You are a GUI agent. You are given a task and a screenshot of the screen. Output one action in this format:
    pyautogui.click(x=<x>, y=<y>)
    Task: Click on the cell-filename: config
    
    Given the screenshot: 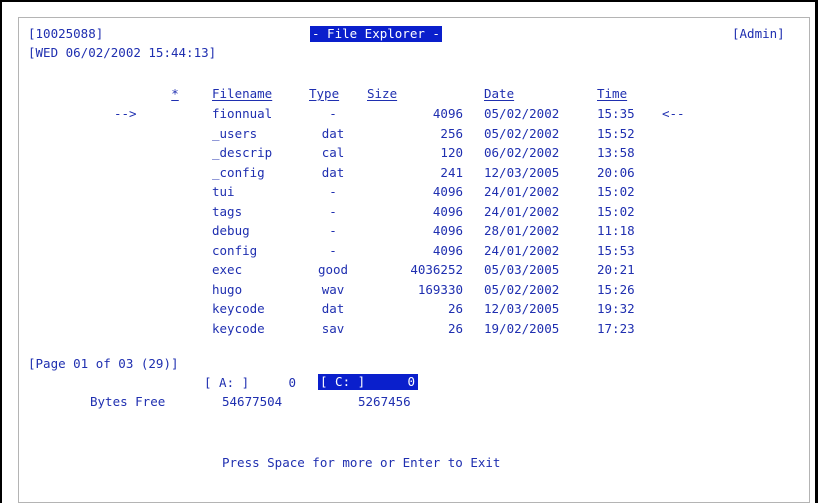 What is the action you would take?
    pyautogui.click(x=235, y=250)
    